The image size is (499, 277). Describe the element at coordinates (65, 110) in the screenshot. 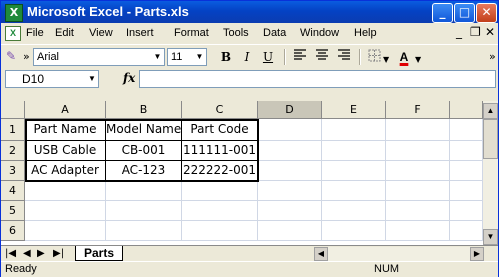

I see `column-header-a: A` at that location.